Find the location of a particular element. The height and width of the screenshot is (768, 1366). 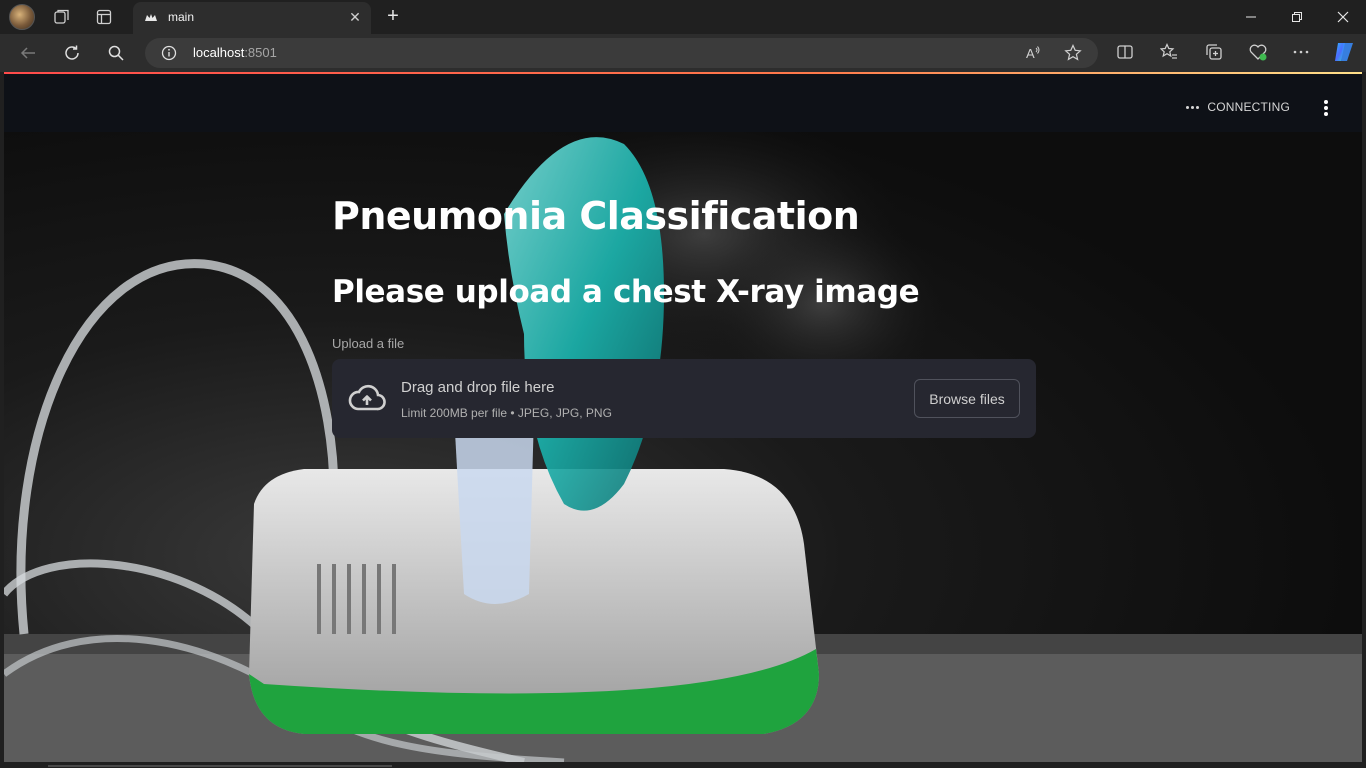

url-host: localhost is located at coordinates (219, 52).